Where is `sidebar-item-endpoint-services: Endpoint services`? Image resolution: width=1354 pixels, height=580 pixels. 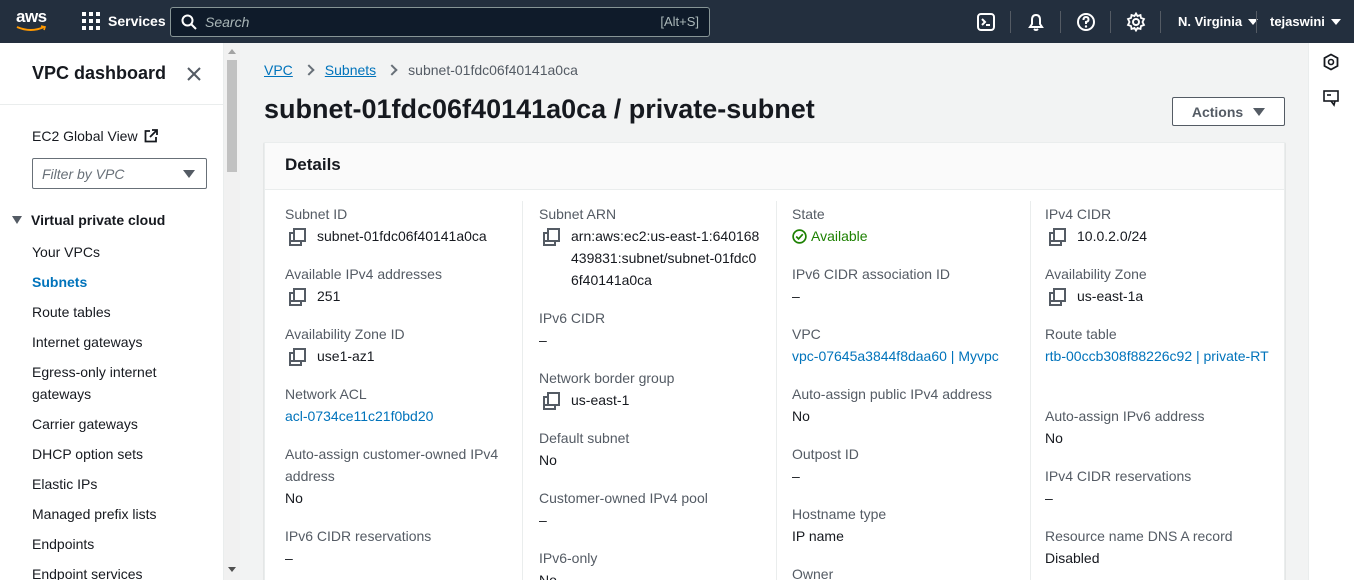
sidebar-item-endpoint-services: Endpoint services is located at coordinates (122, 571).